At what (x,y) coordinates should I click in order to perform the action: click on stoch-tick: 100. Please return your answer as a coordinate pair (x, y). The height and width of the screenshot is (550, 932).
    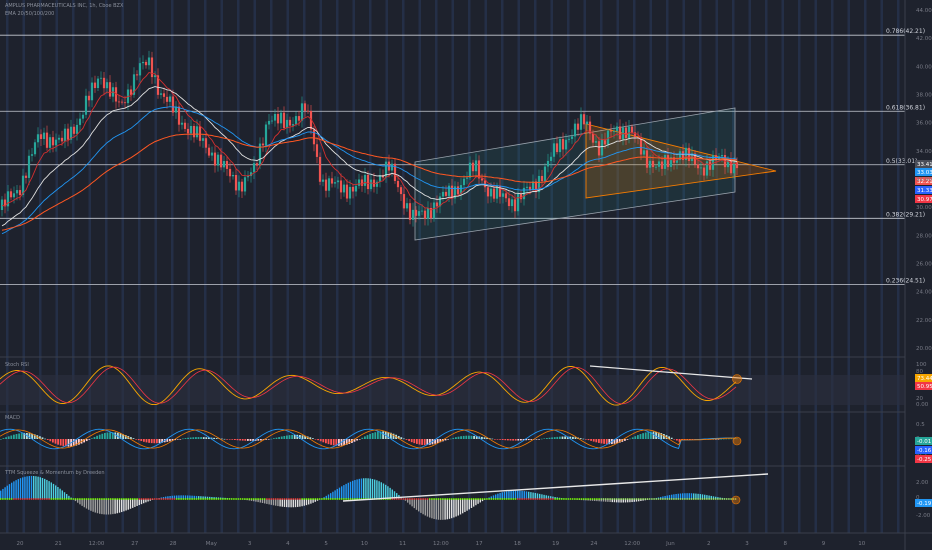
    Looking at the image, I should click on (921, 365).